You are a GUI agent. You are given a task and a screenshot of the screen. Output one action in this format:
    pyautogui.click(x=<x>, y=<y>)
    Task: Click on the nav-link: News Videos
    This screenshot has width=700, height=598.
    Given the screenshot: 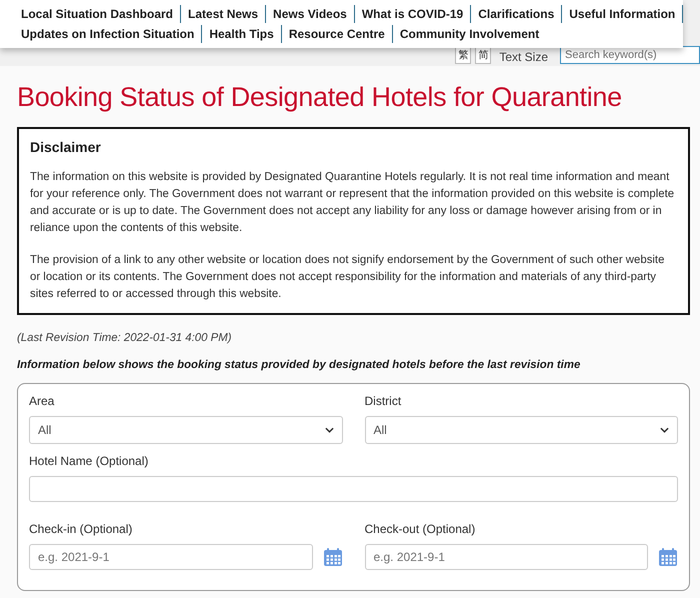 What is the action you would take?
    pyautogui.click(x=310, y=14)
    